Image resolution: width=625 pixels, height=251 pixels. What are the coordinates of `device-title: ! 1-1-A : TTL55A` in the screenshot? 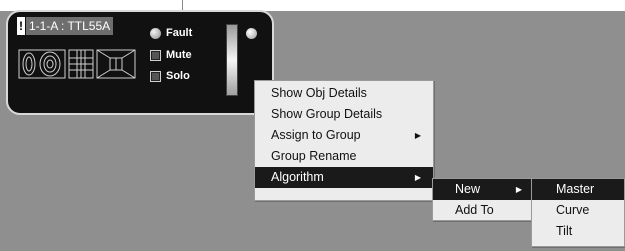 It's located at (65, 26).